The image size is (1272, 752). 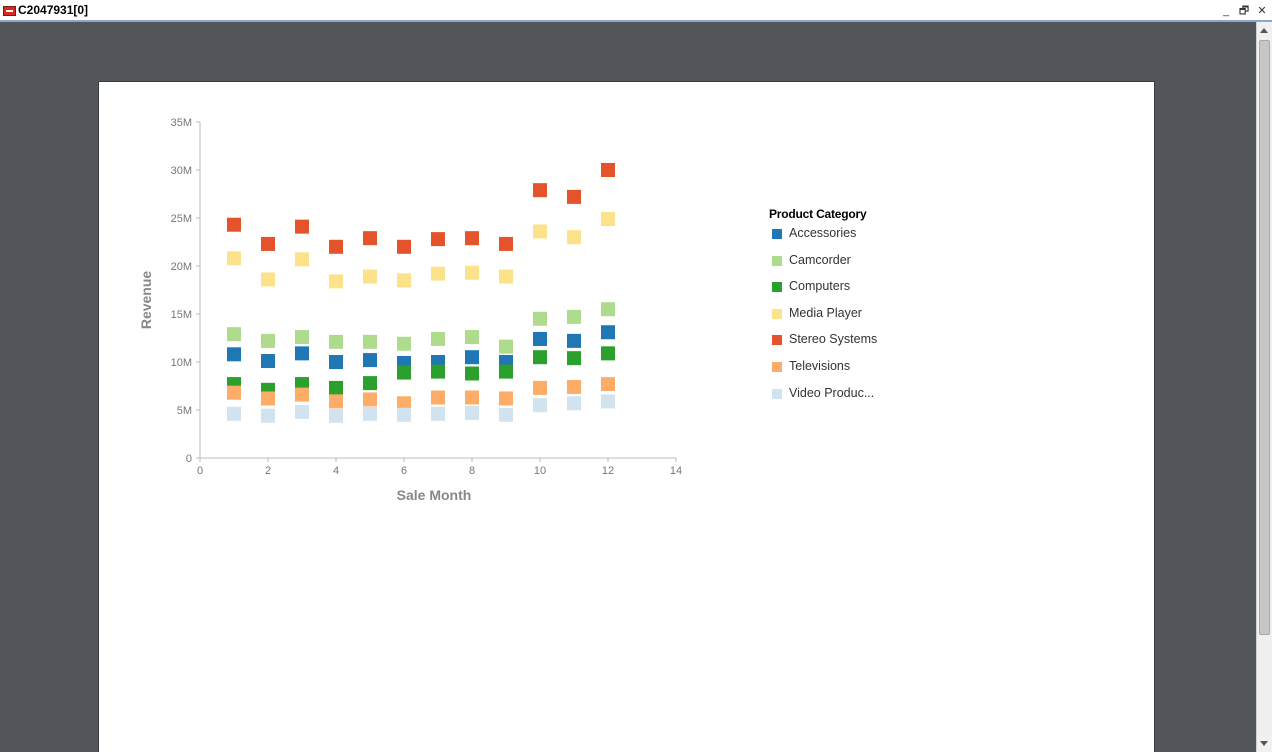 I want to click on scrollbar-thumb, so click(x=1264, y=337).